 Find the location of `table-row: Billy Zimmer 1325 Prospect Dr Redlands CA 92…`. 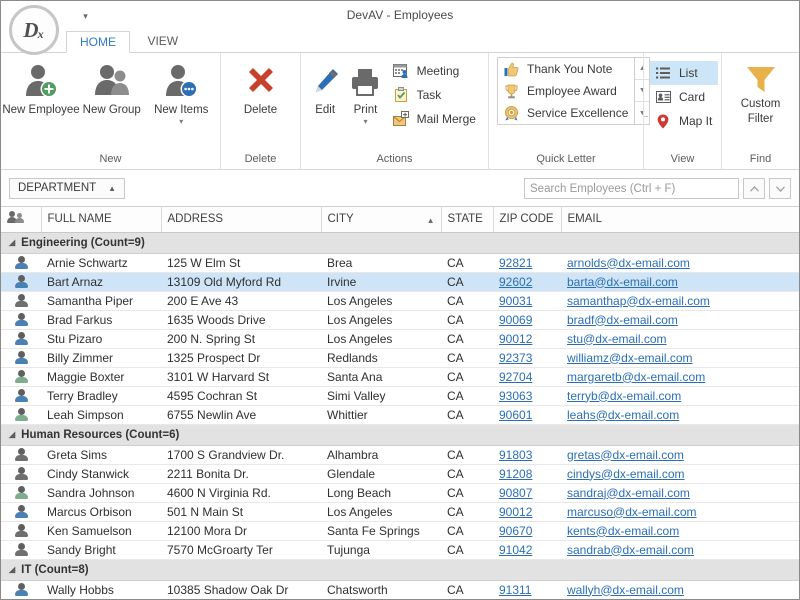

table-row: Billy Zimmer 1325 Prospect Dr Redlands CA 92… is located at coordinates (400, 358).